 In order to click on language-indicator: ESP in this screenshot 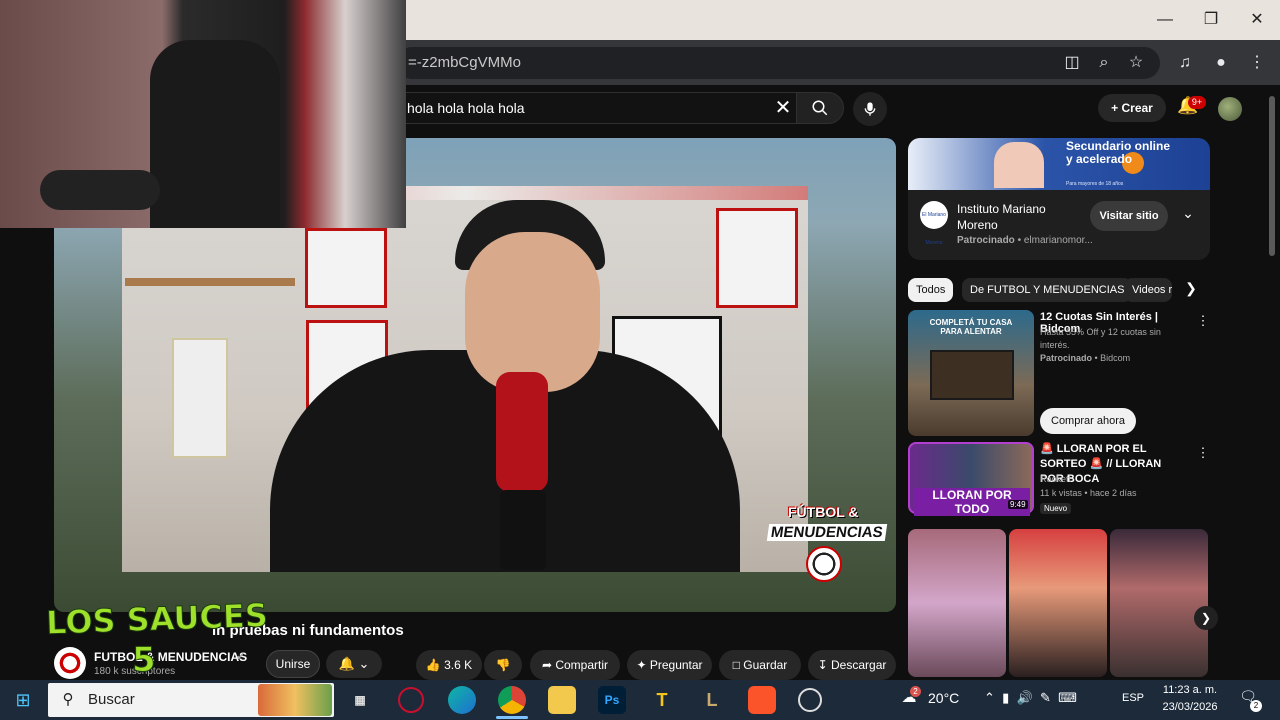, I will do `click(1133, 698)`.